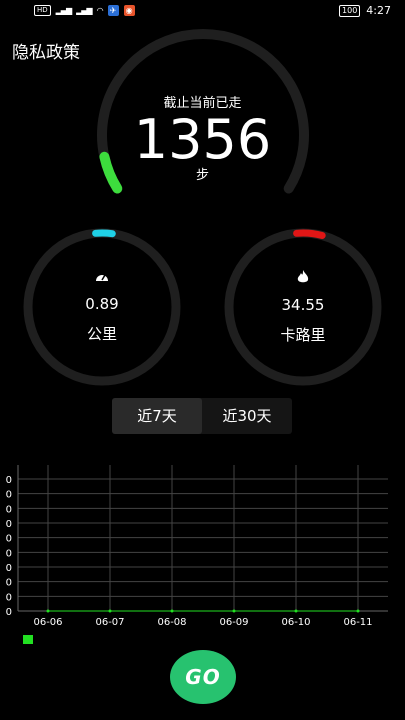  What do you see at coordinates (303, 279) in the screenshot?
I see `flame-icon` at bounding box center [303, 279].